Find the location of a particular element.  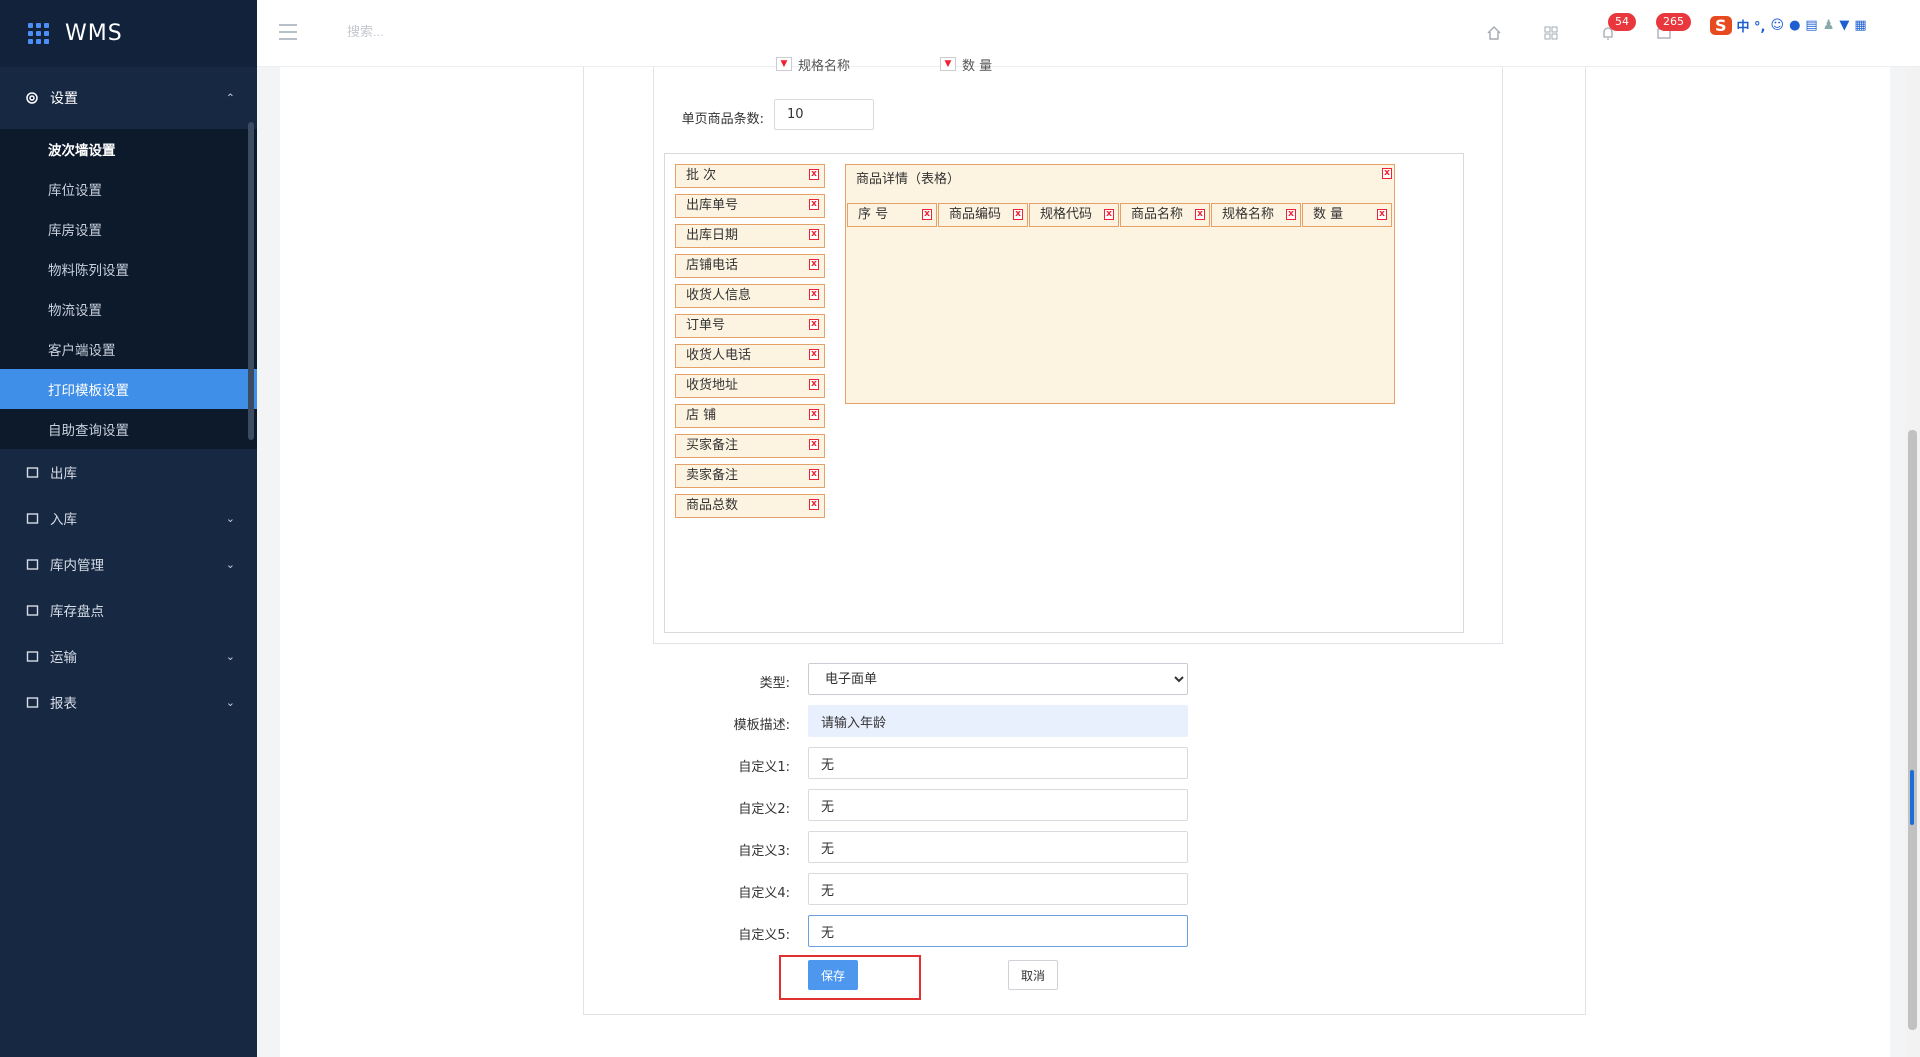

table-column: 序 号x is located at coordinates (892, 215).